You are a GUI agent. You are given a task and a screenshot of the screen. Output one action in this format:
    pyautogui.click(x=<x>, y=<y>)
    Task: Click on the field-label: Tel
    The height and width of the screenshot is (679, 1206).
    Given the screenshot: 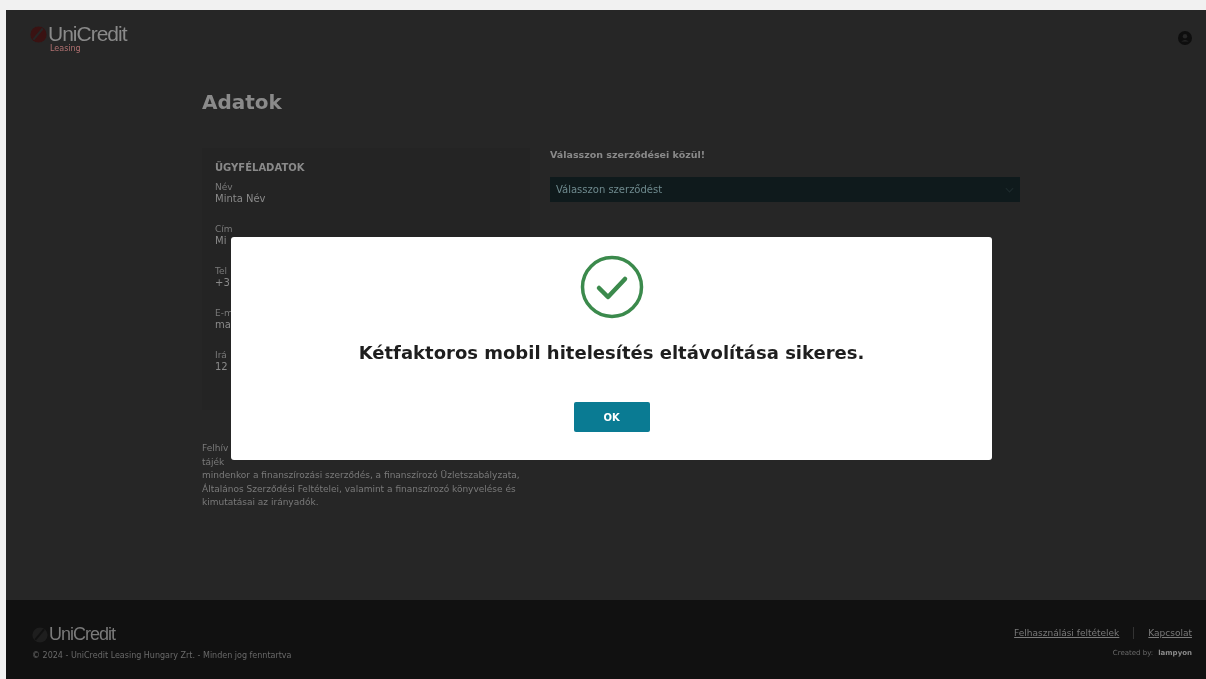 What is the action you would take?
    pyautogui.click(x=221, y=272)
    